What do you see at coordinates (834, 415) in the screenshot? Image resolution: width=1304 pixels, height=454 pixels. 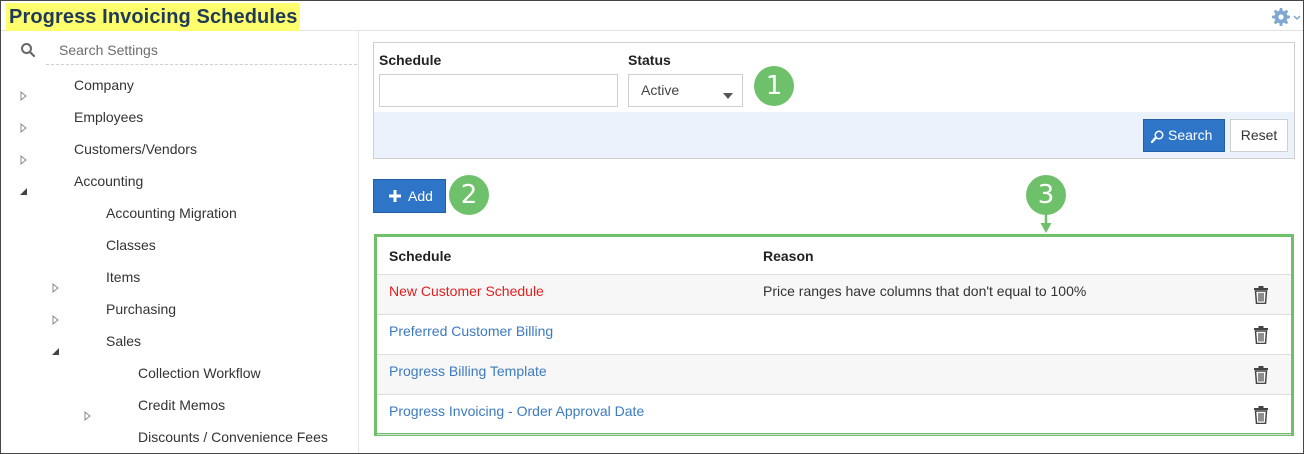 I see `table-row: Progress Invoicing - Order Approval Date` at bounding box center [834, 415].